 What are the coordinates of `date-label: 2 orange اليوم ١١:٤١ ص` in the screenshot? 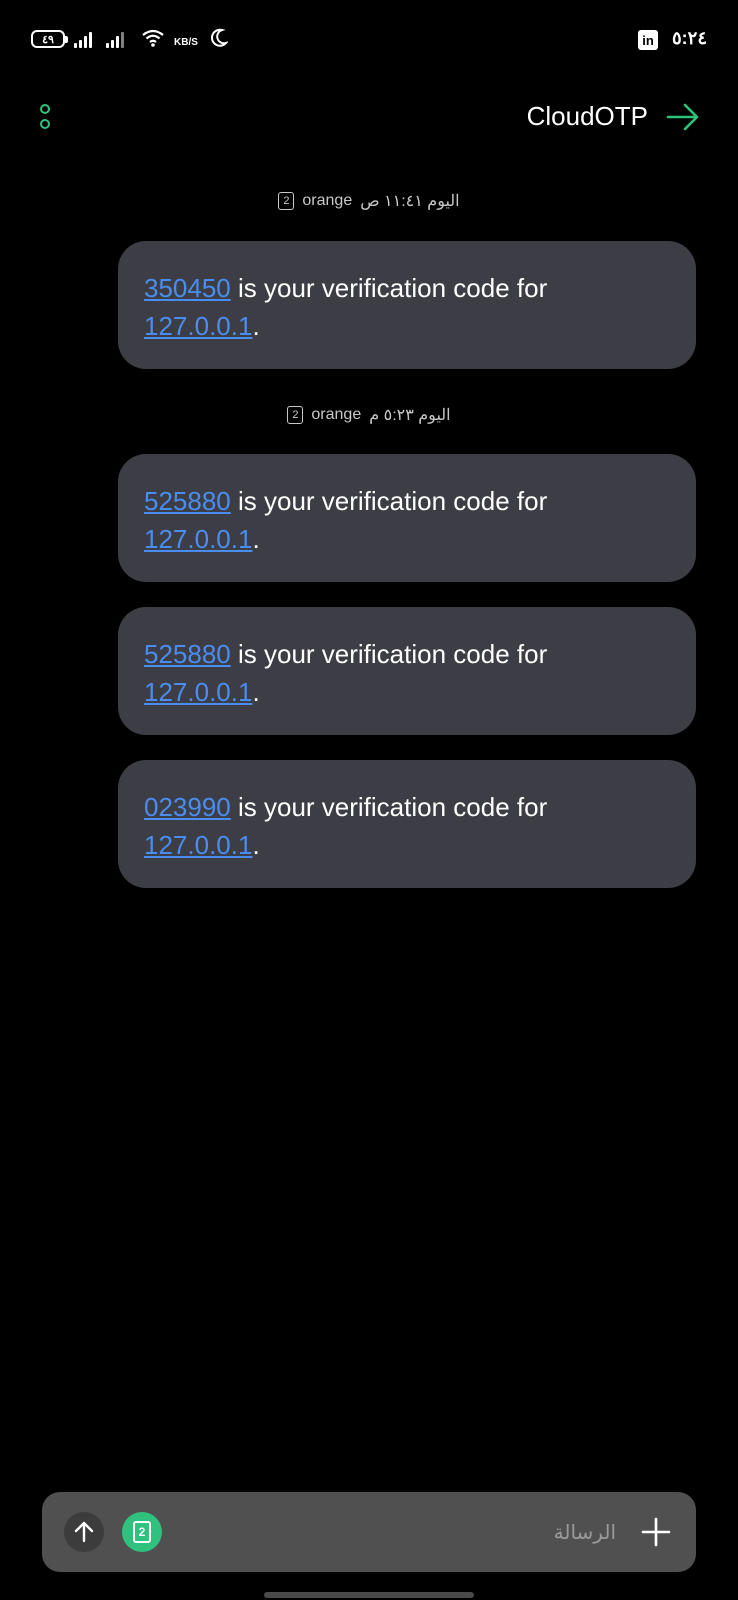 It's located at (369, 201).